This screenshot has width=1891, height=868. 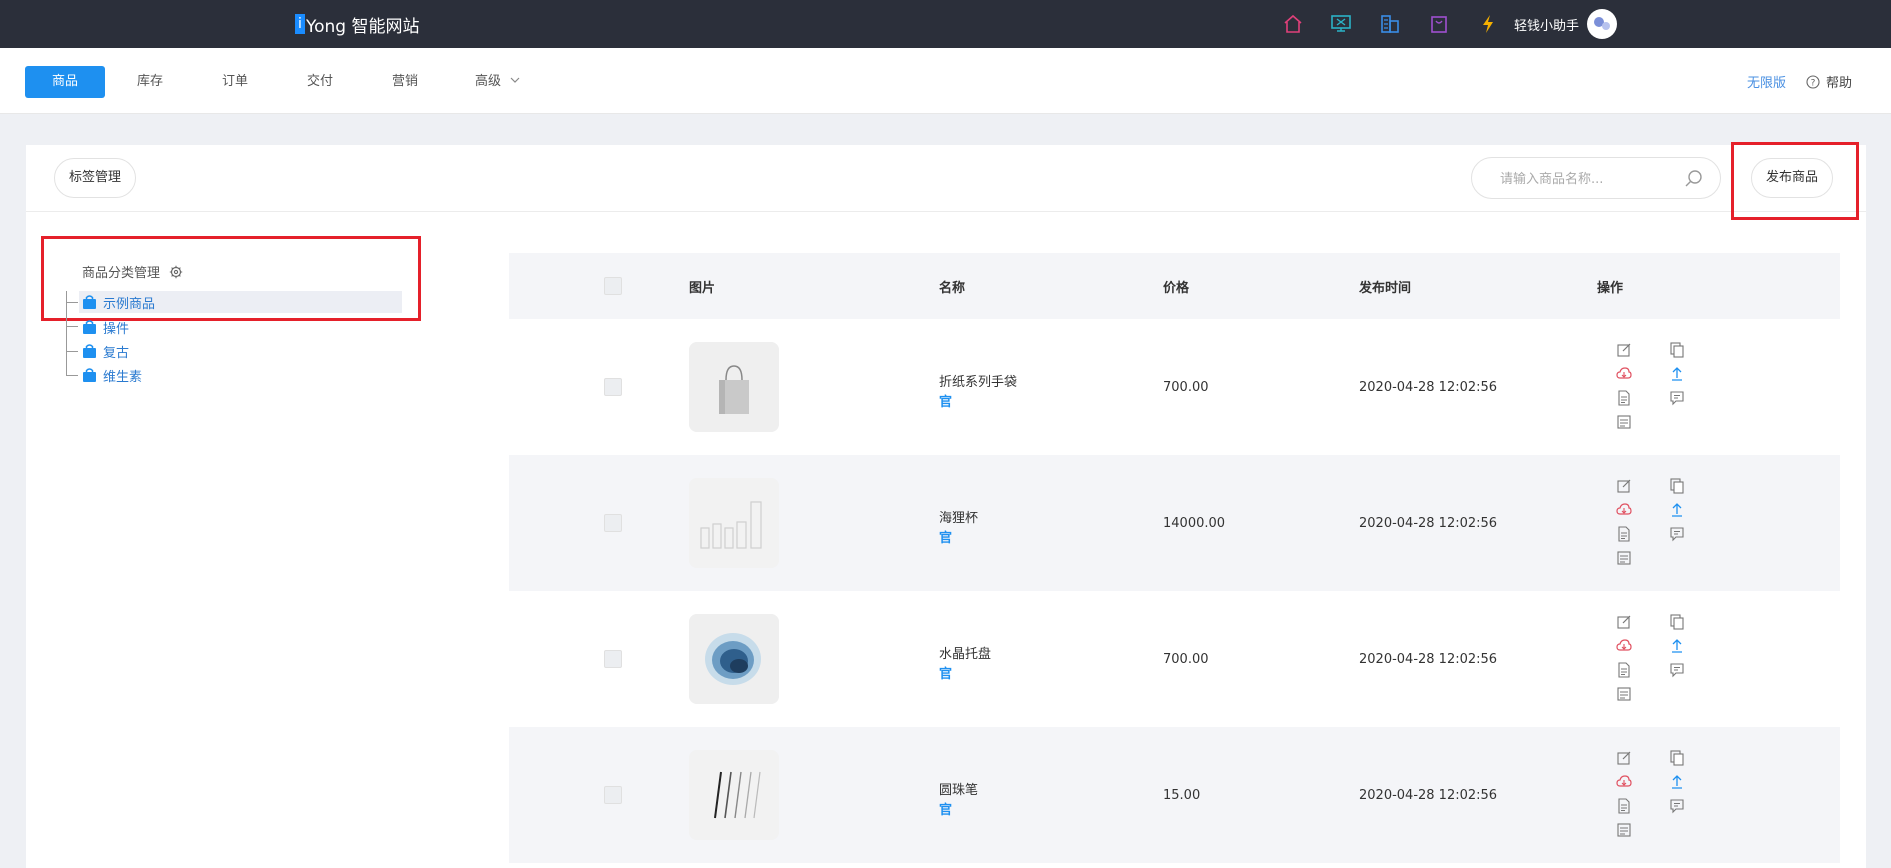 I want to click on category-tree-title-label: 商品分类管理, so click(x=121, y=273).